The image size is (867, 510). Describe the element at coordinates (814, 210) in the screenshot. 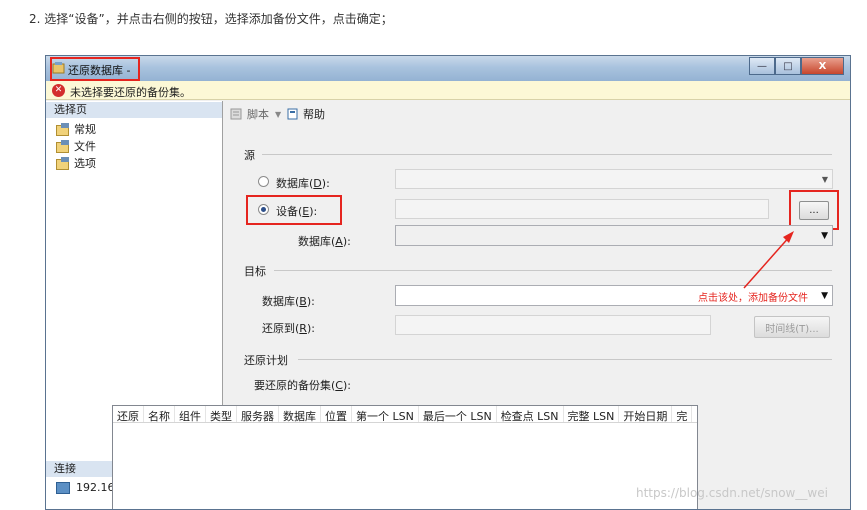

I see `browse-highlight-box` at that location.